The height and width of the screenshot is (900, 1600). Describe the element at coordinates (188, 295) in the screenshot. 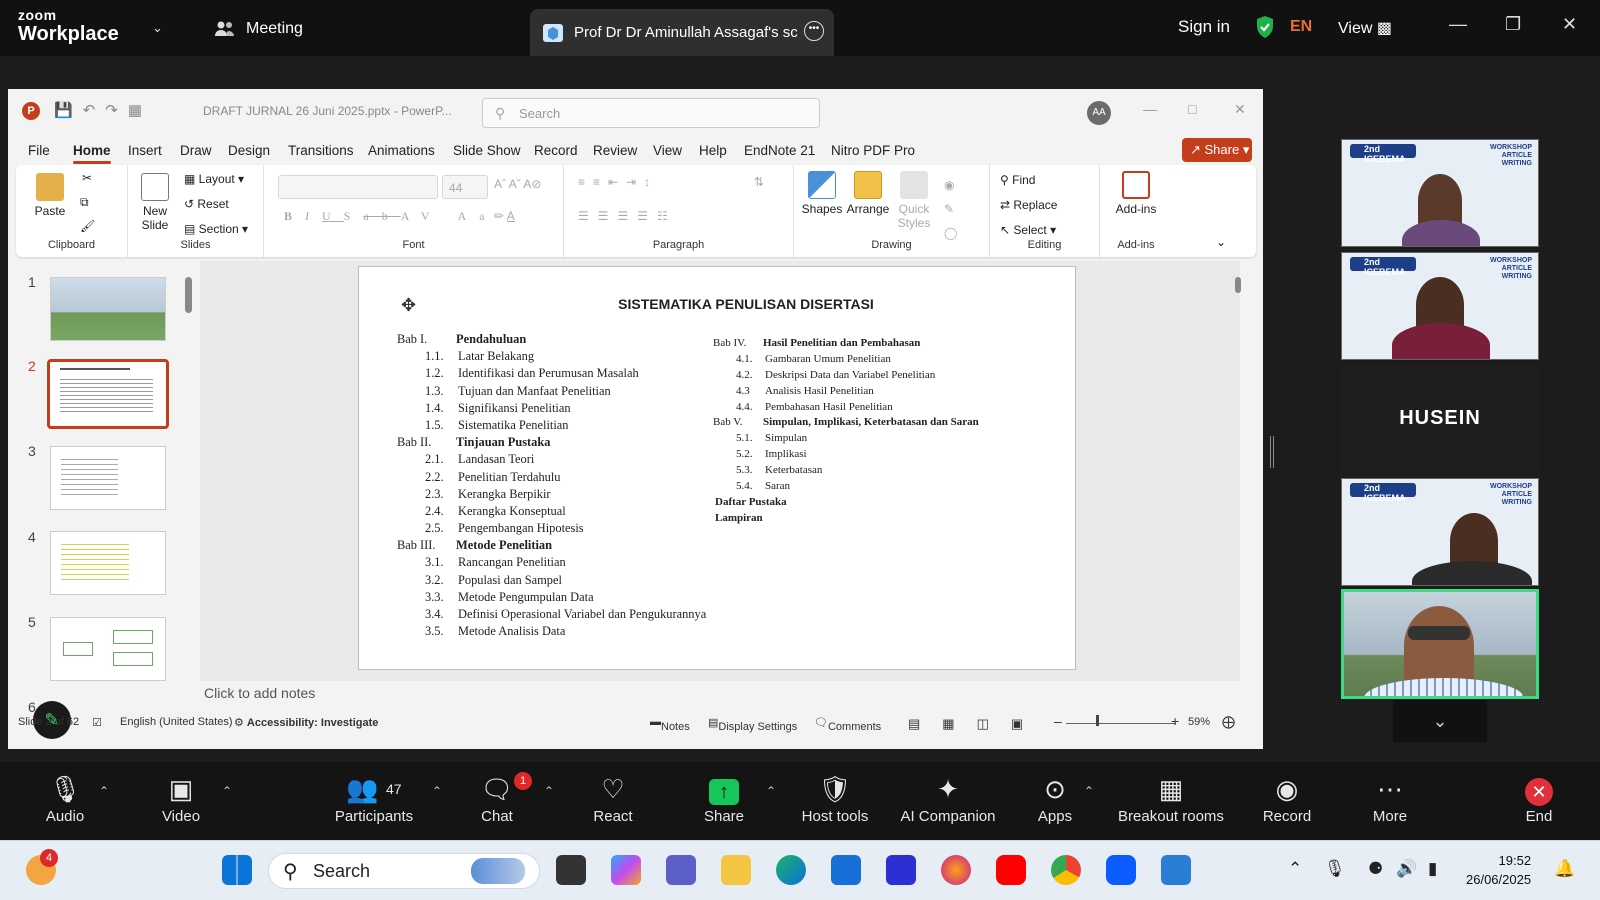

I see `thumbnails-scroll-thumb` at that location.